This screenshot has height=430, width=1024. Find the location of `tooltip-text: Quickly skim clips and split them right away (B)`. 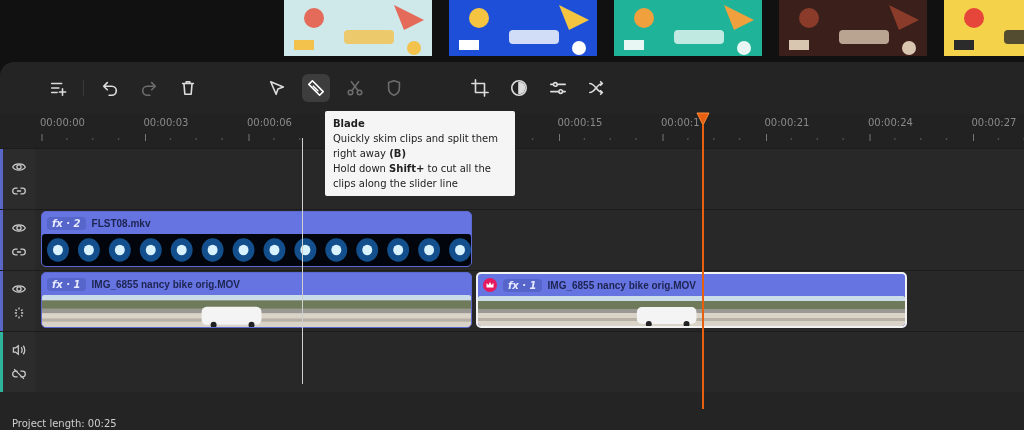

tooltip-text: Quickly skim clips and split them right away (B) is located at coordinates (416, 146).